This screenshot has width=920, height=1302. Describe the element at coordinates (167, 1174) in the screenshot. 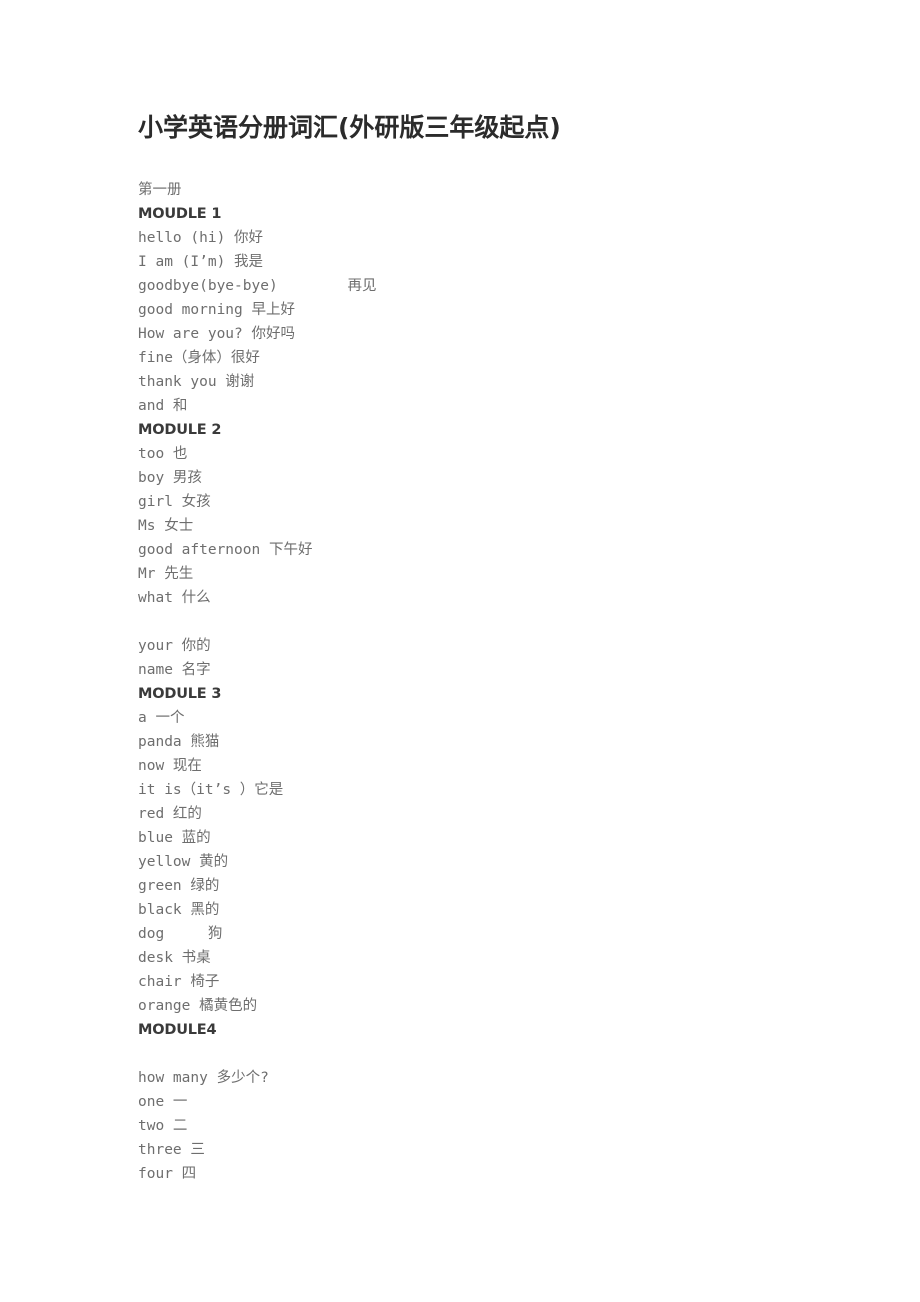

I see `vocabulary-entry: four 四` at that location.